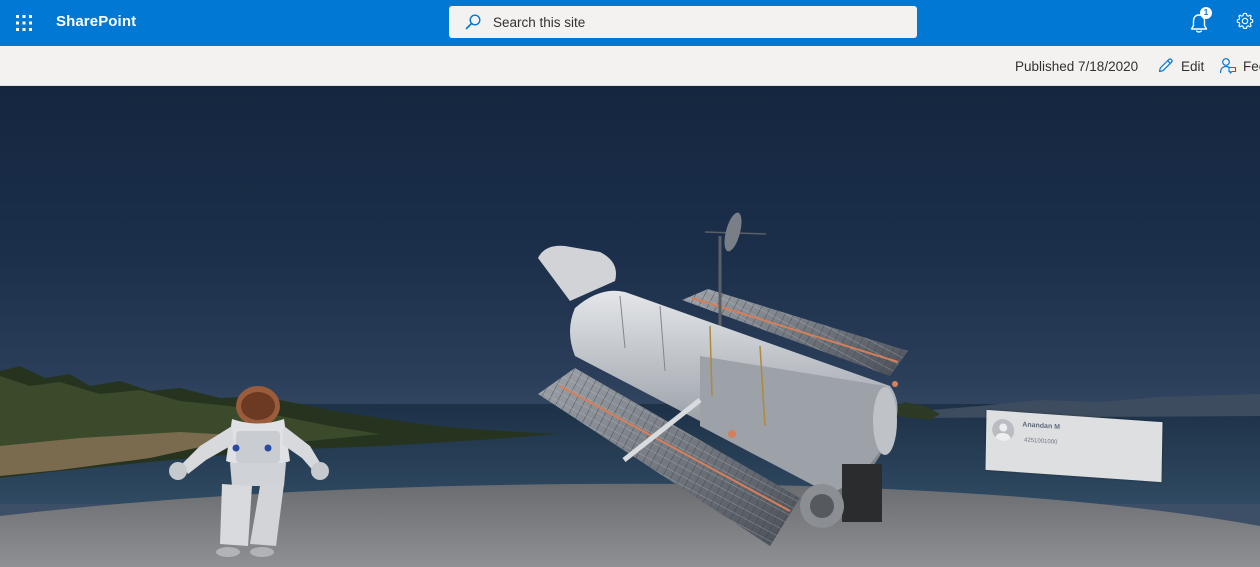 The width and height of the screenshot is (1260, 567). Describe the element at coordinates (473, 24) in the screenshot. I see `search-icon` at that location.